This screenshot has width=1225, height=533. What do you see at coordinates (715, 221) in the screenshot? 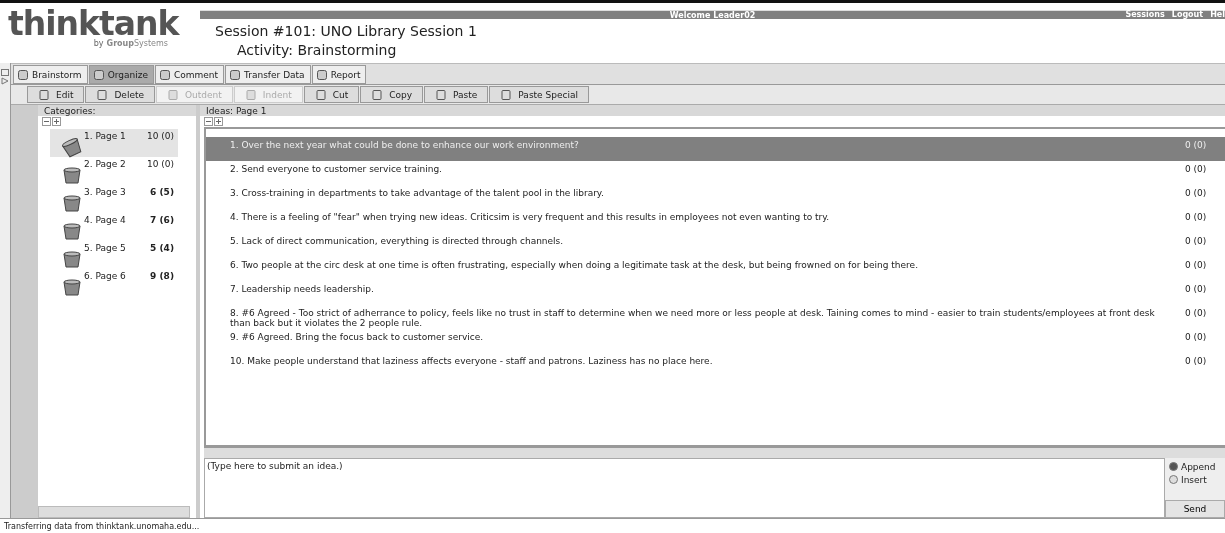
I see `idea-item: 4. There is a feeling of "fear" when trying new ideas. Criticsim is very frequent and this results in employees not even wanting to try. 0 (0)` at bounding box center [715, 221].